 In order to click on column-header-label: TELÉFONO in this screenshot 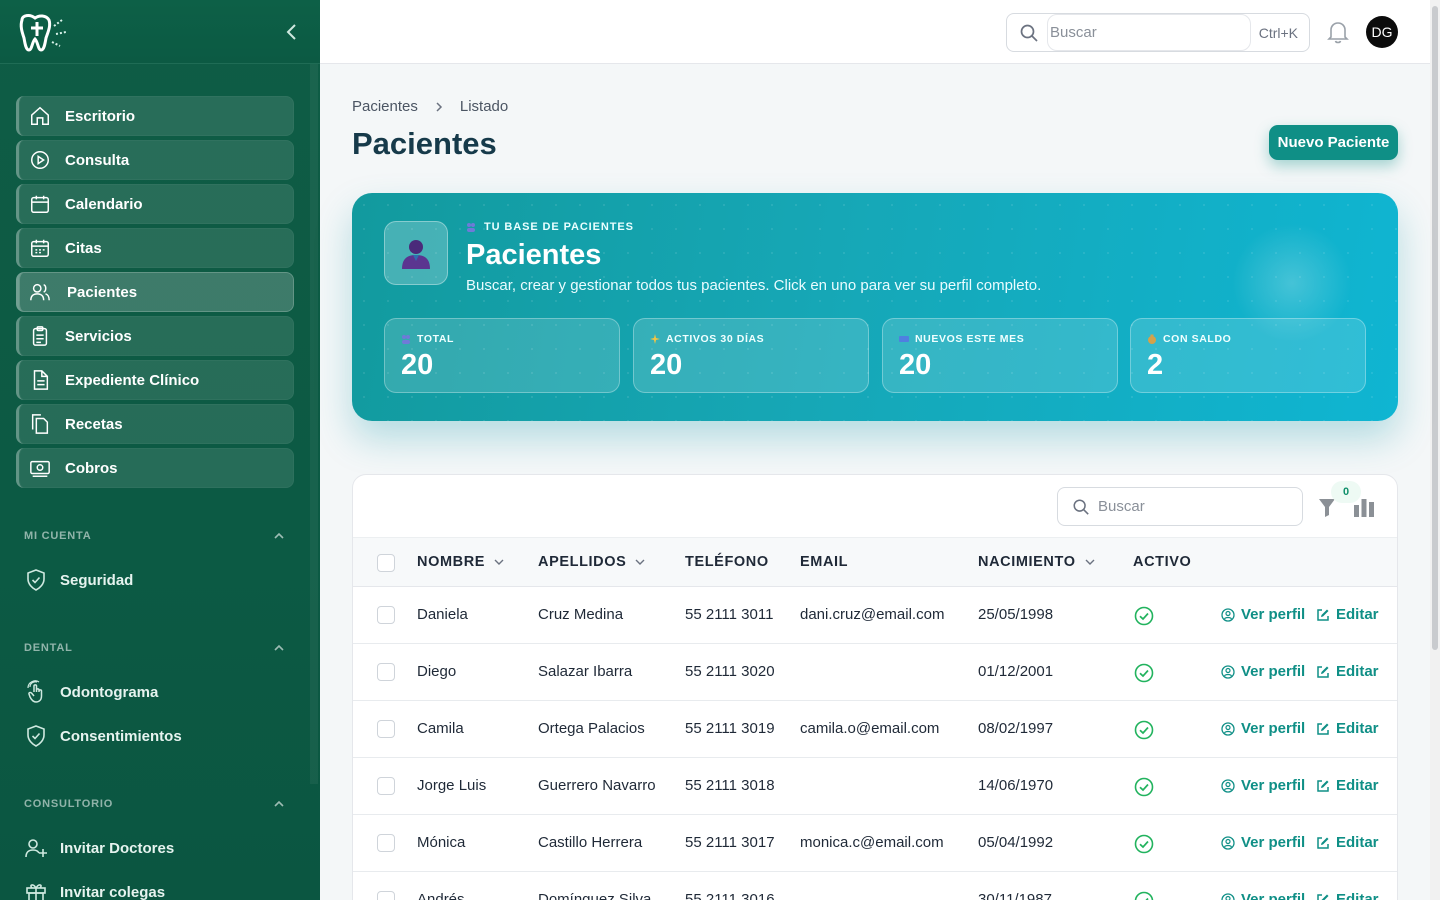, I will do `click(727, 562)`.